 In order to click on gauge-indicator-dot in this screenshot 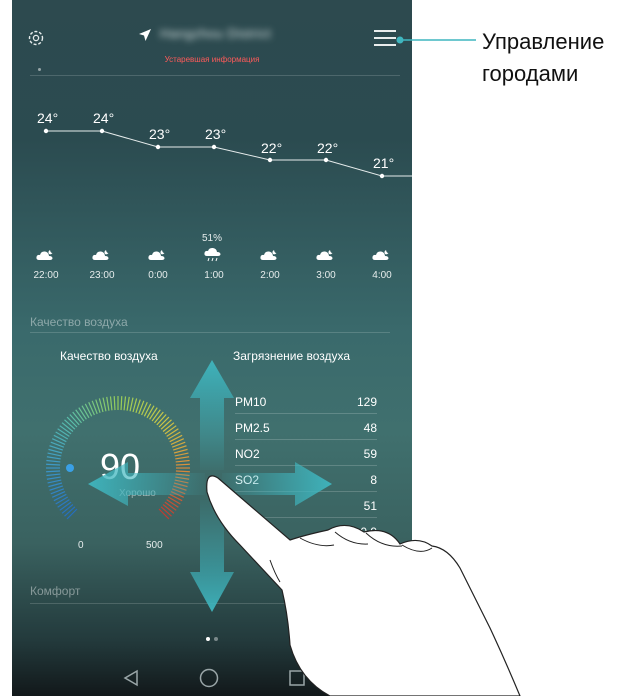, I will do `click(70, 468)`.